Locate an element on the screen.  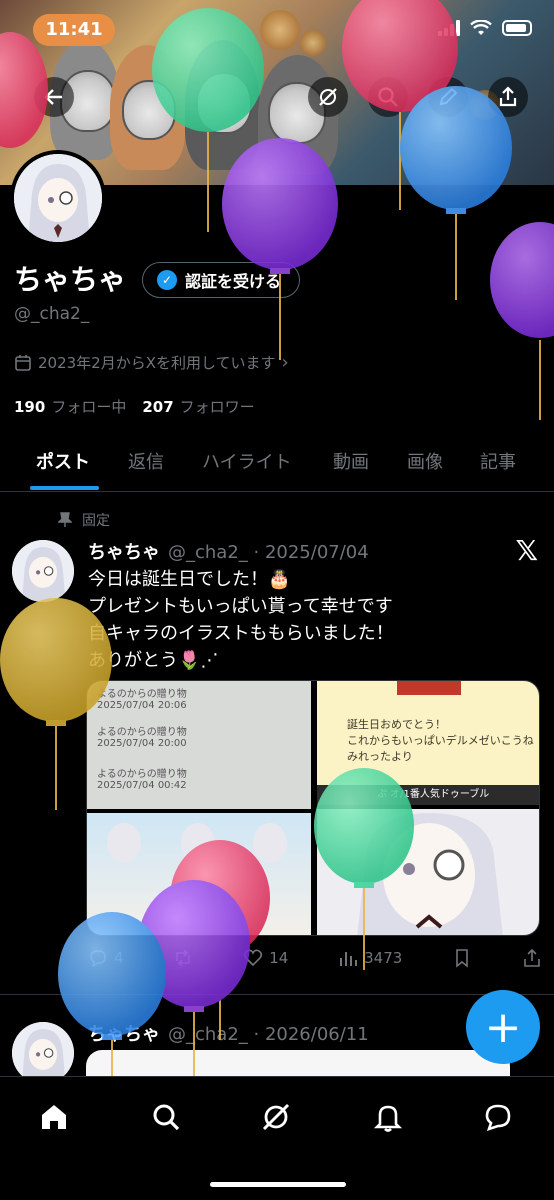
grok-icon is located at coordinates (276, 1117).